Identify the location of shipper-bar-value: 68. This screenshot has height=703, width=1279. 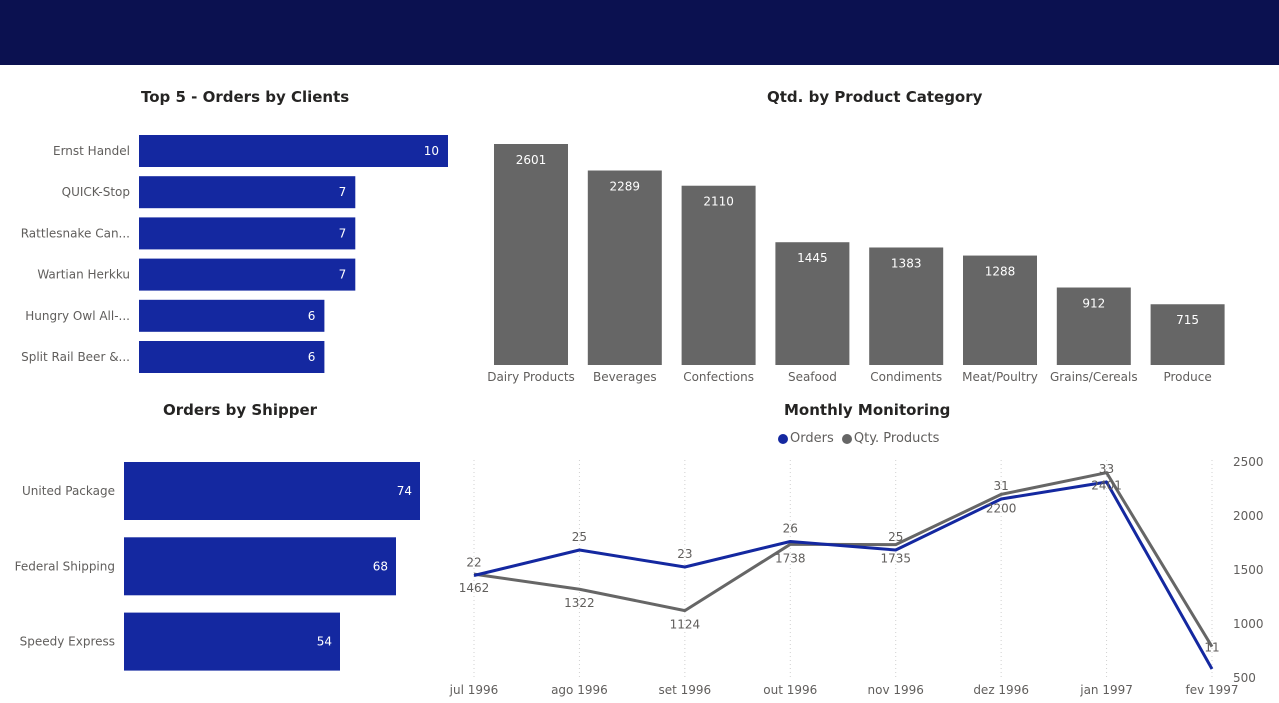
(380, 566).